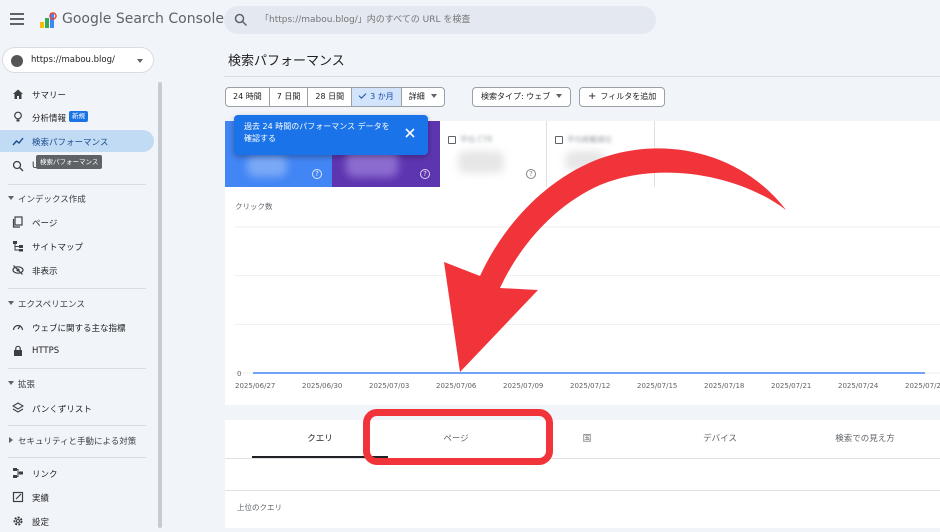 The width and height of the screenshot is (940, 532). What do you see at coordinates (720, 439) in the screenshot?
I see `tab-device: デバイス` at bounding box center [720, 439].